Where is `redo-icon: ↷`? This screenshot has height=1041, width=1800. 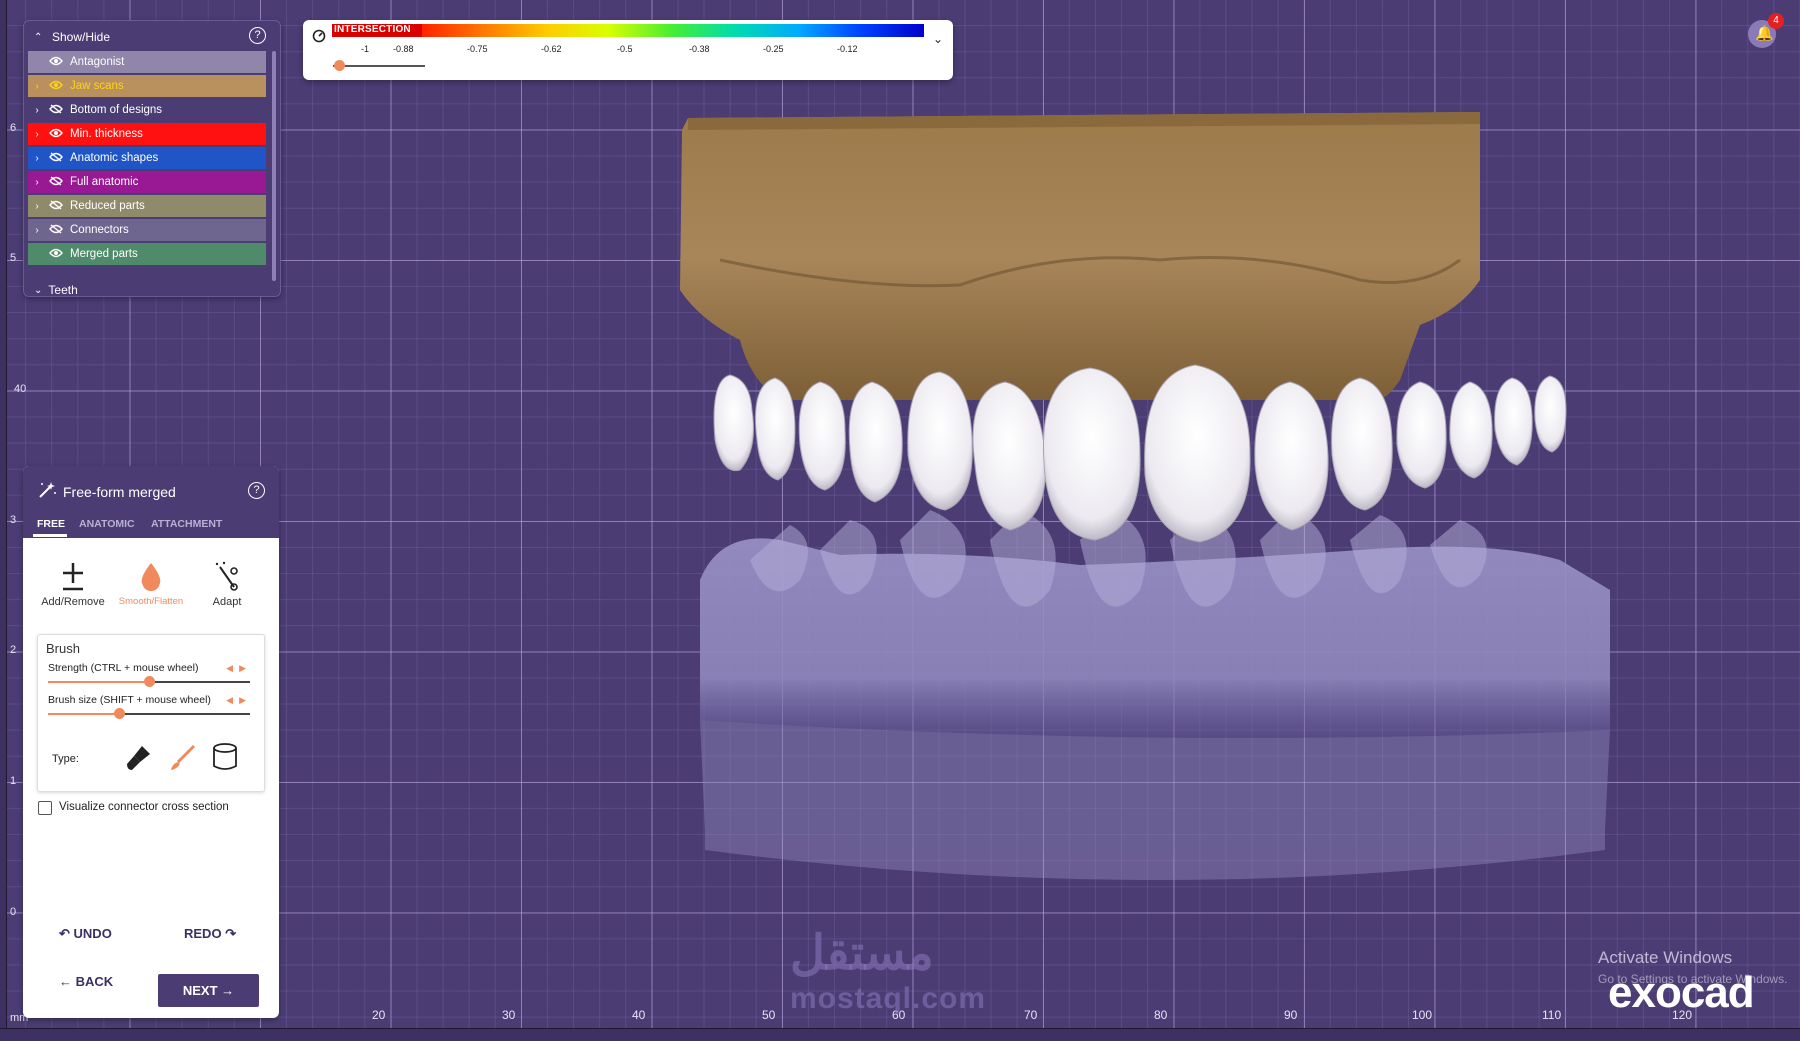 redo-icon: ↷ is located at coordinates (231, 933).